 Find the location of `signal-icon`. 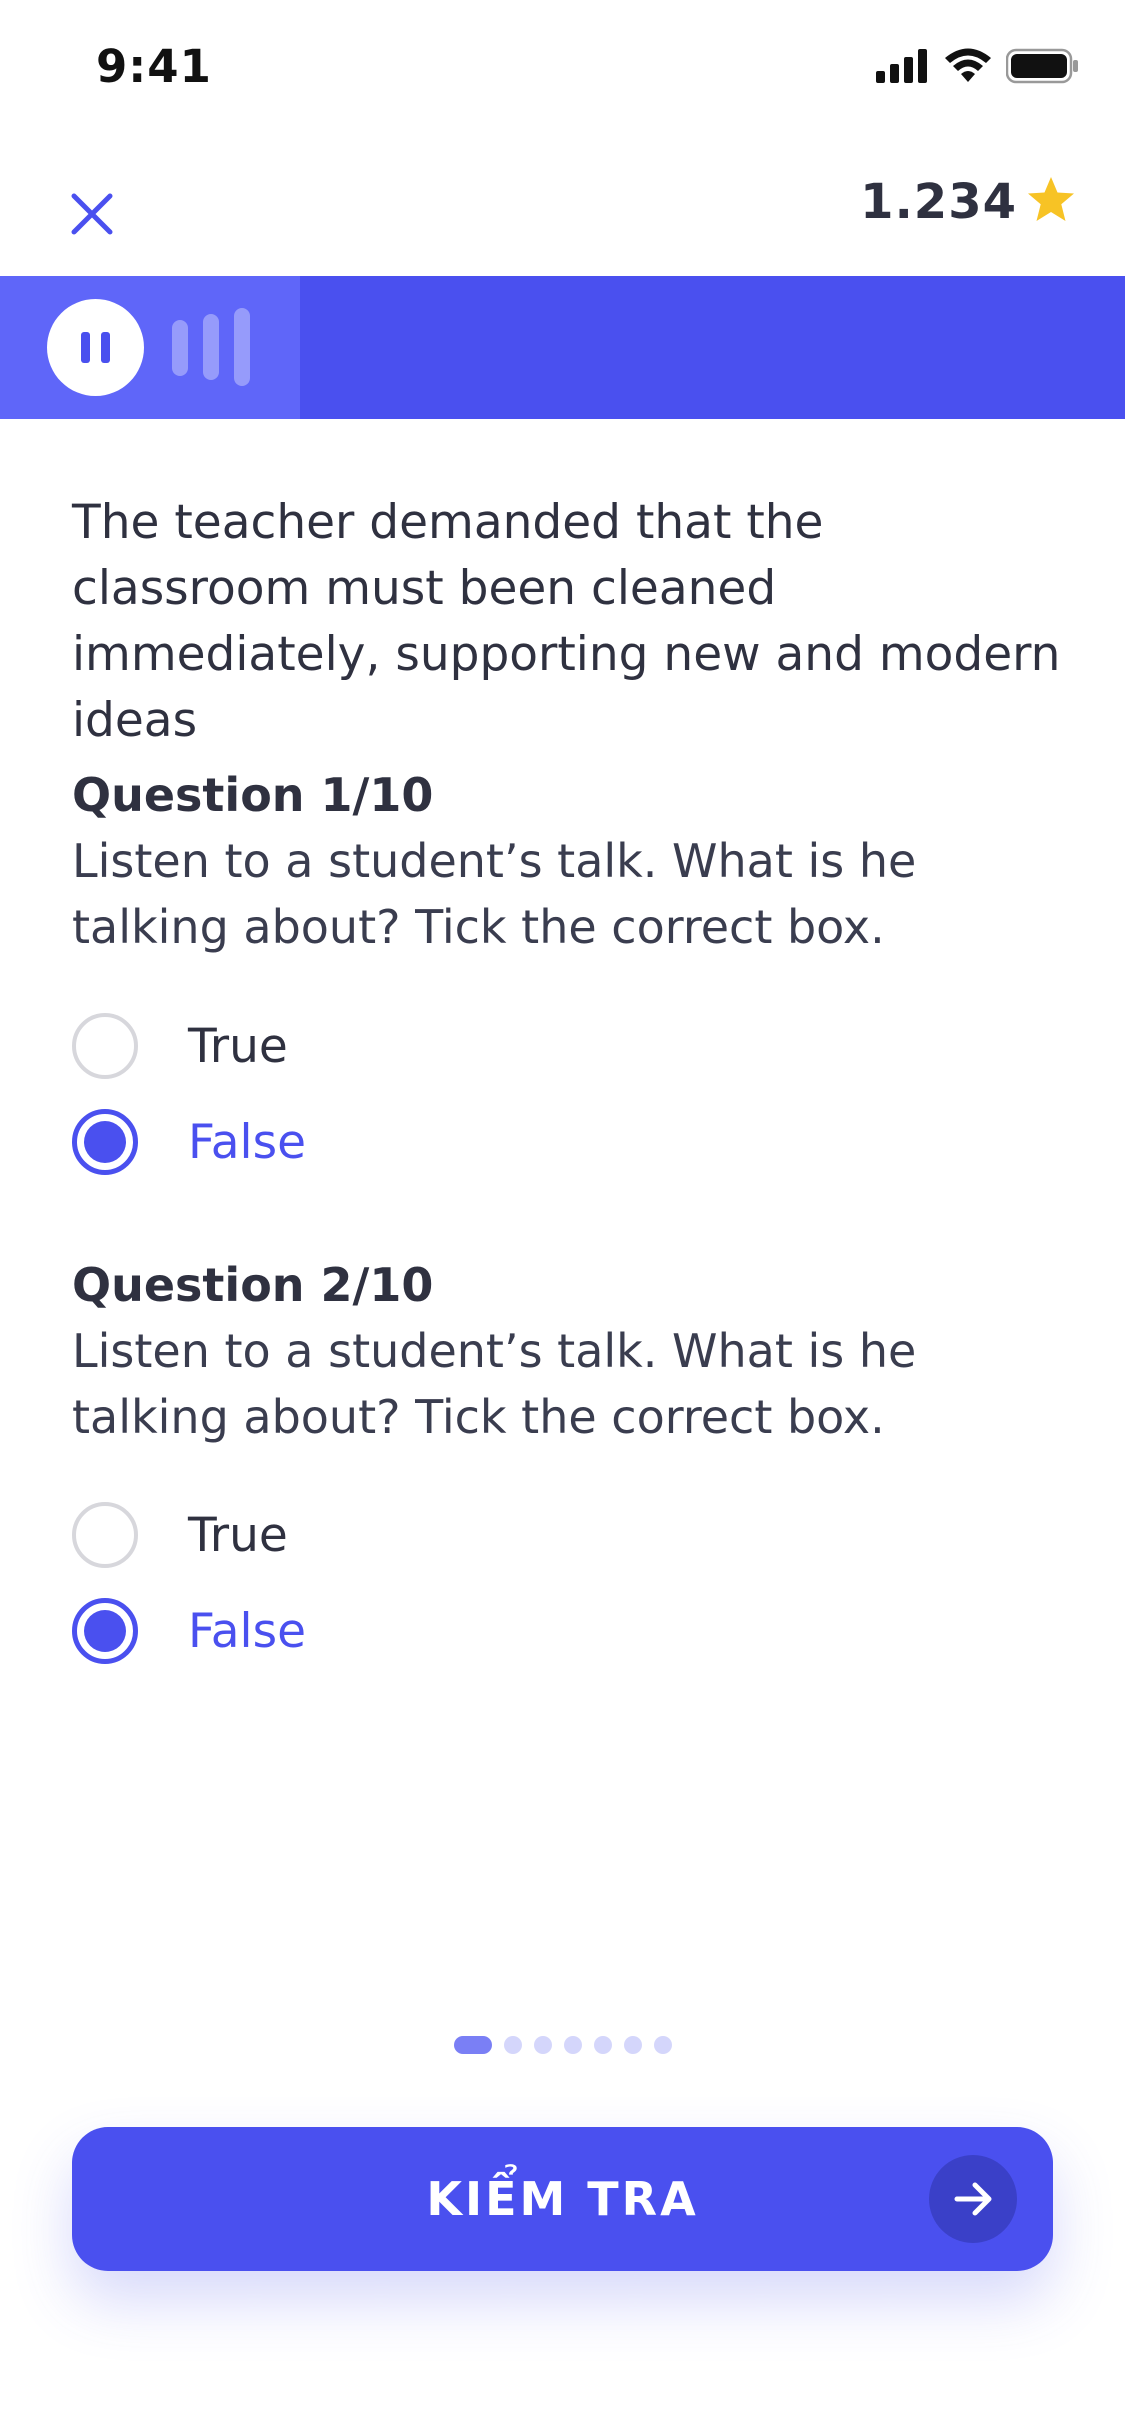

signal-icon is located at coordinates (903, 68).